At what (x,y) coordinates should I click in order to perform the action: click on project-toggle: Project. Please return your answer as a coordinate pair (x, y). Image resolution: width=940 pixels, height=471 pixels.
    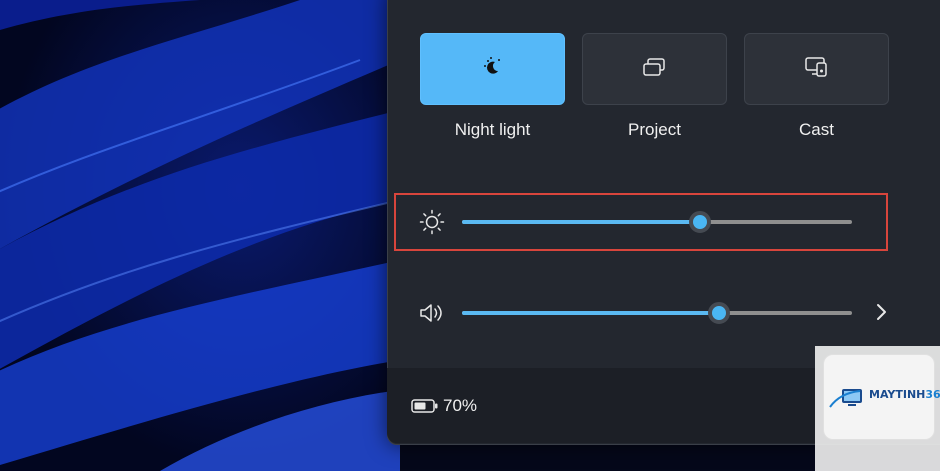
    Looking at the image, I should click on (654, 86).